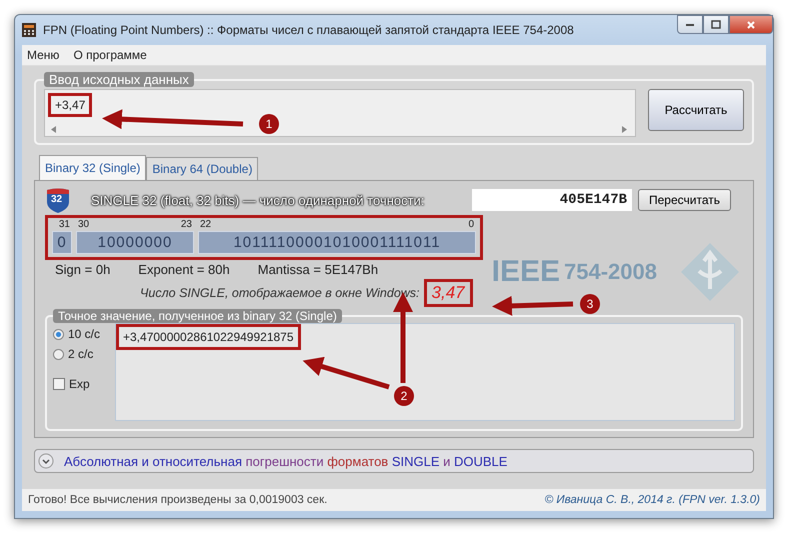 Image resolution: width=790 pixels, height=539 pixels. I want to click on scroll-left-icon, so click(53, 129).